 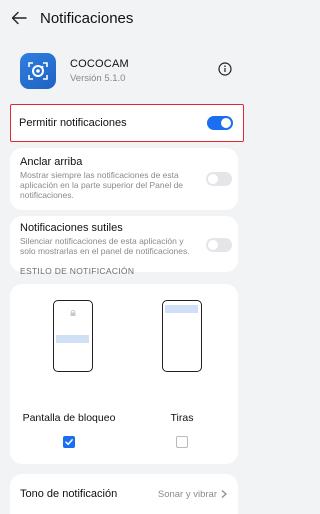 I want to click on app-version: Versión 5.1.0, so click(x=98, y=78).